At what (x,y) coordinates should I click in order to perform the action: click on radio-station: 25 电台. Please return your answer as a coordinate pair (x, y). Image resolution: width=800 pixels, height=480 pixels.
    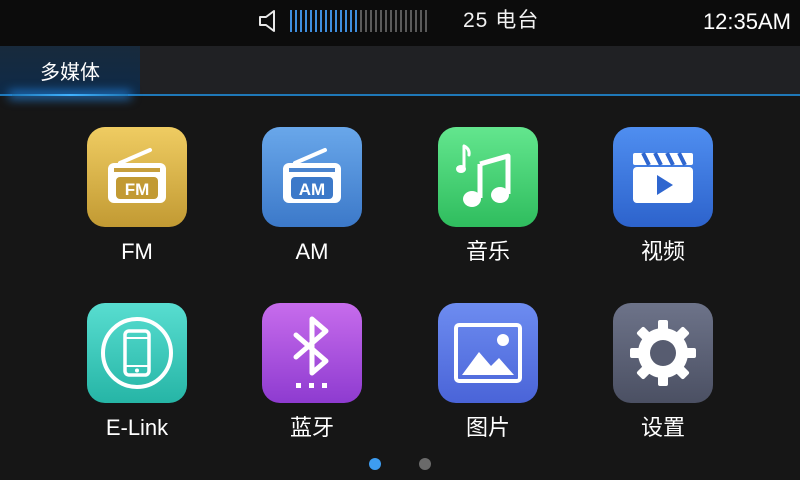
    Looking at the image, I should click on (501, 20).